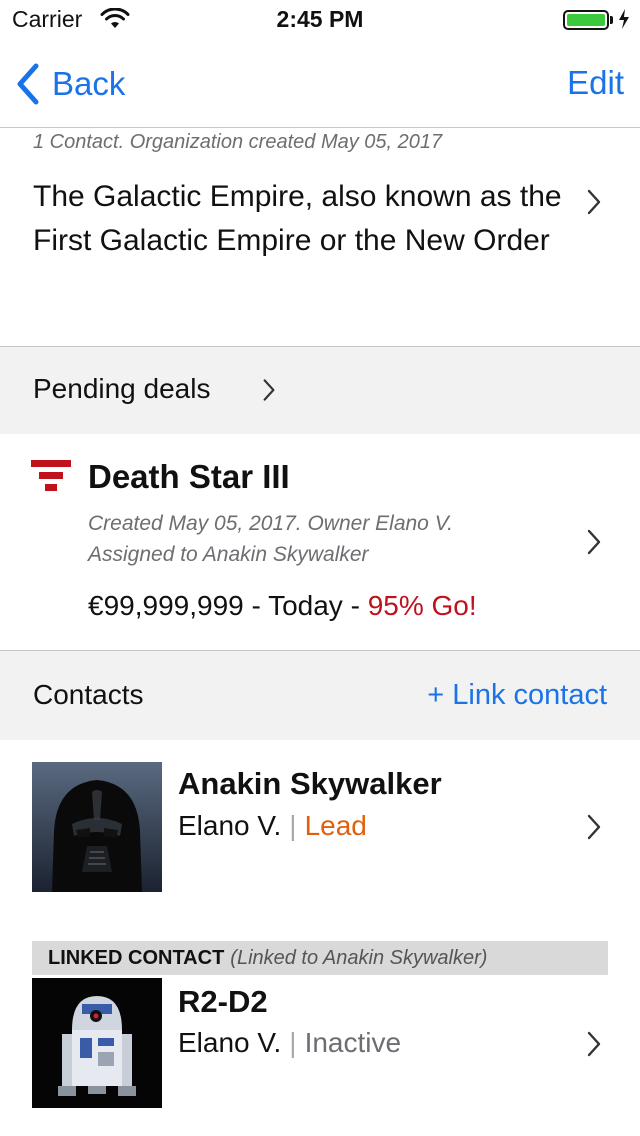 This screenshot has height=1136, width=640. What do you see at coordinates (270, 523) in the screenshot?
I see `deal-meta-created: Created May 05, 2017. Owner Elano V.` at bounding box center [270, 523].